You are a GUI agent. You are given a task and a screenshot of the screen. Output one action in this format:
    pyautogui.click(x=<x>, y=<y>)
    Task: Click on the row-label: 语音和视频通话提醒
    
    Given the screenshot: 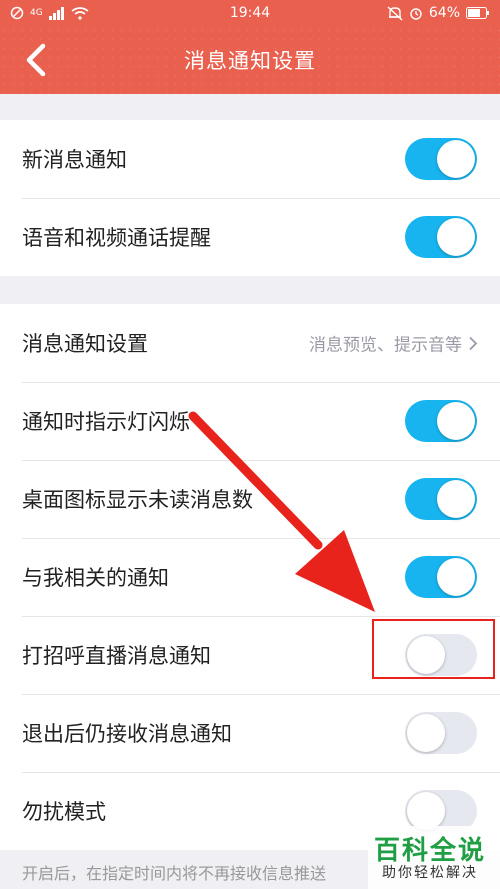 What is the action you would take?
    pyautogui.click(x=116, y=238)
    